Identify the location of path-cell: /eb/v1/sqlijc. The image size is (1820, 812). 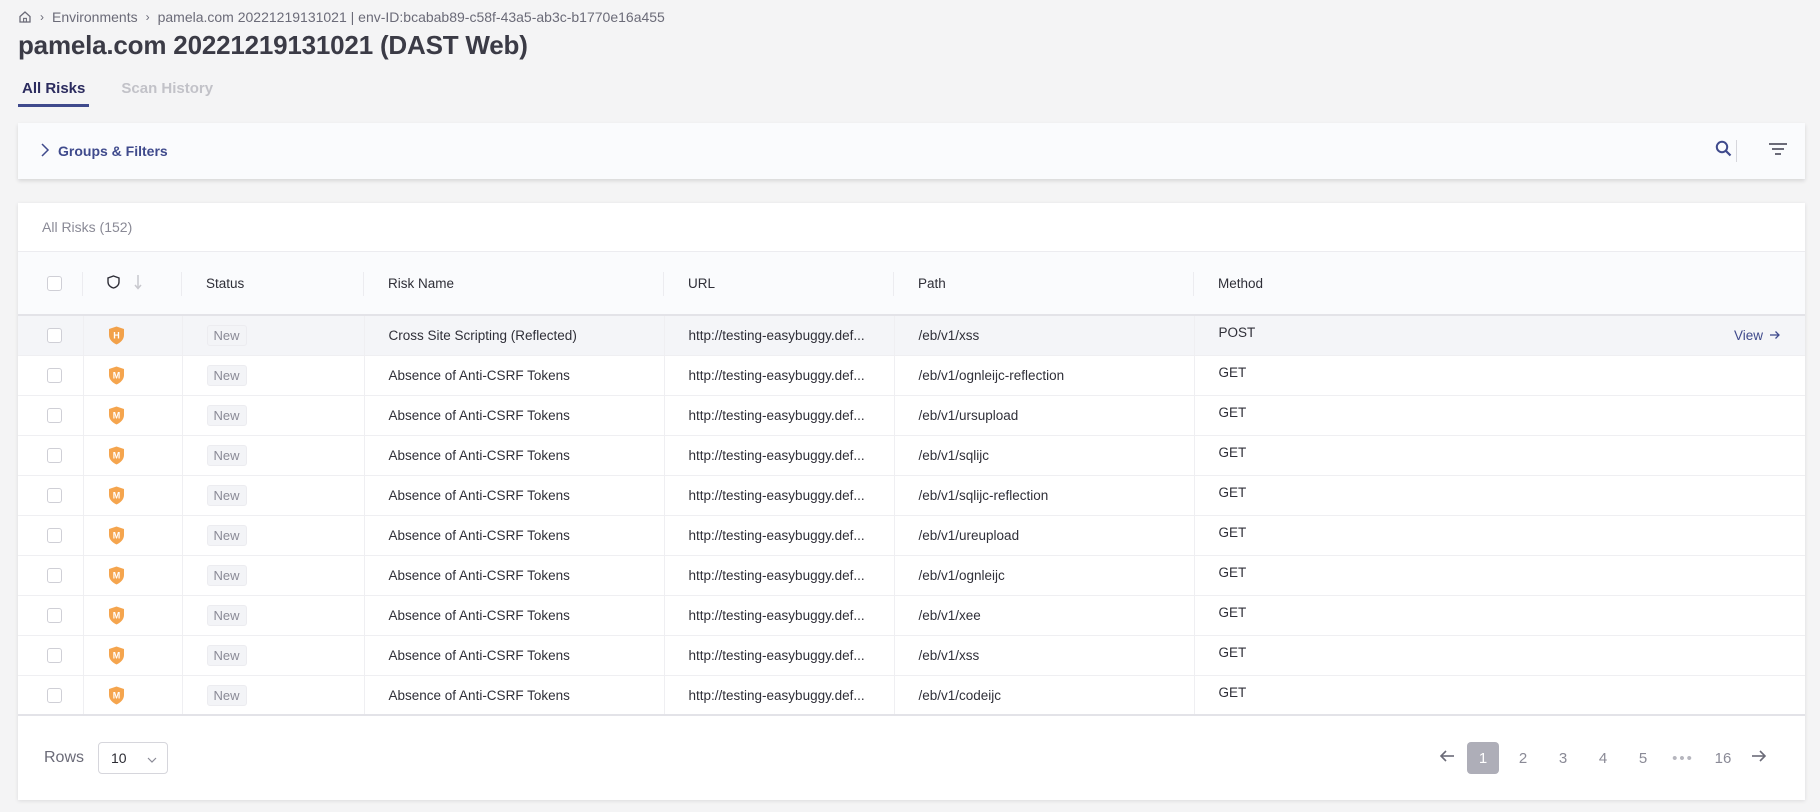
(1044, 455).